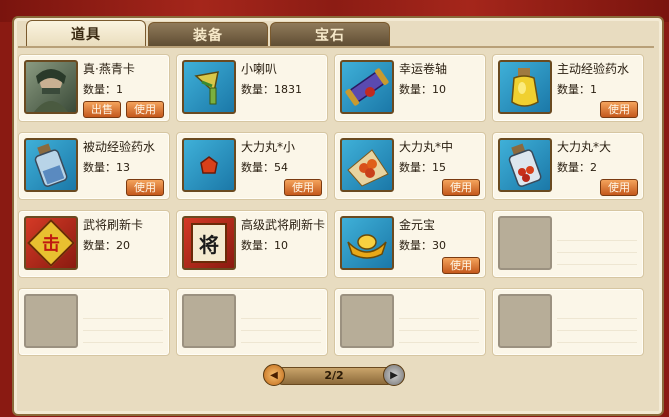 The image size is (669, 417). What do you see at coordinates (51, 87) in the screenshot?
I see `hero-portrait-icon` at bounding box center [51, 87].